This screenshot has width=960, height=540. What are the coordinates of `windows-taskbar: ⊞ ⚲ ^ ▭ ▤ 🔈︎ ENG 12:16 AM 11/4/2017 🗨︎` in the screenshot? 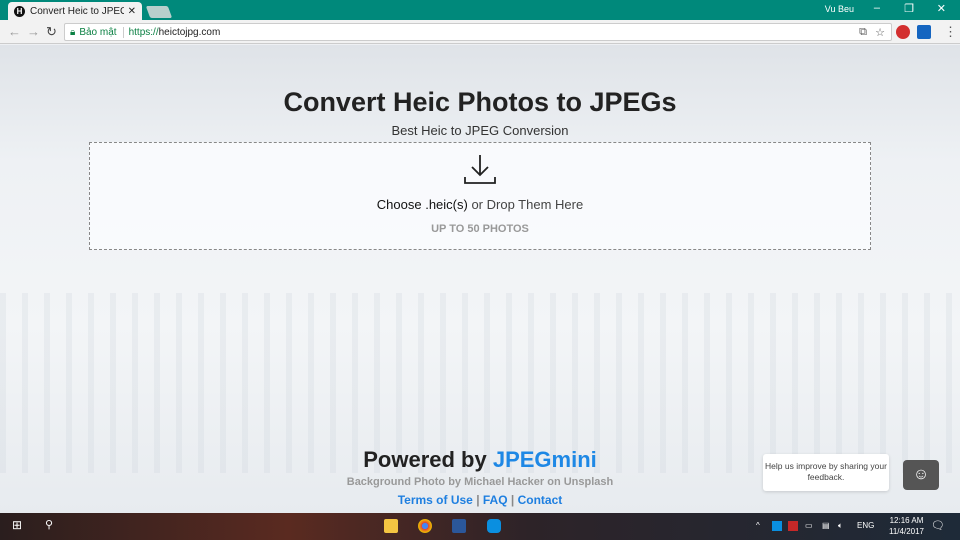 It's located at (480, 526).